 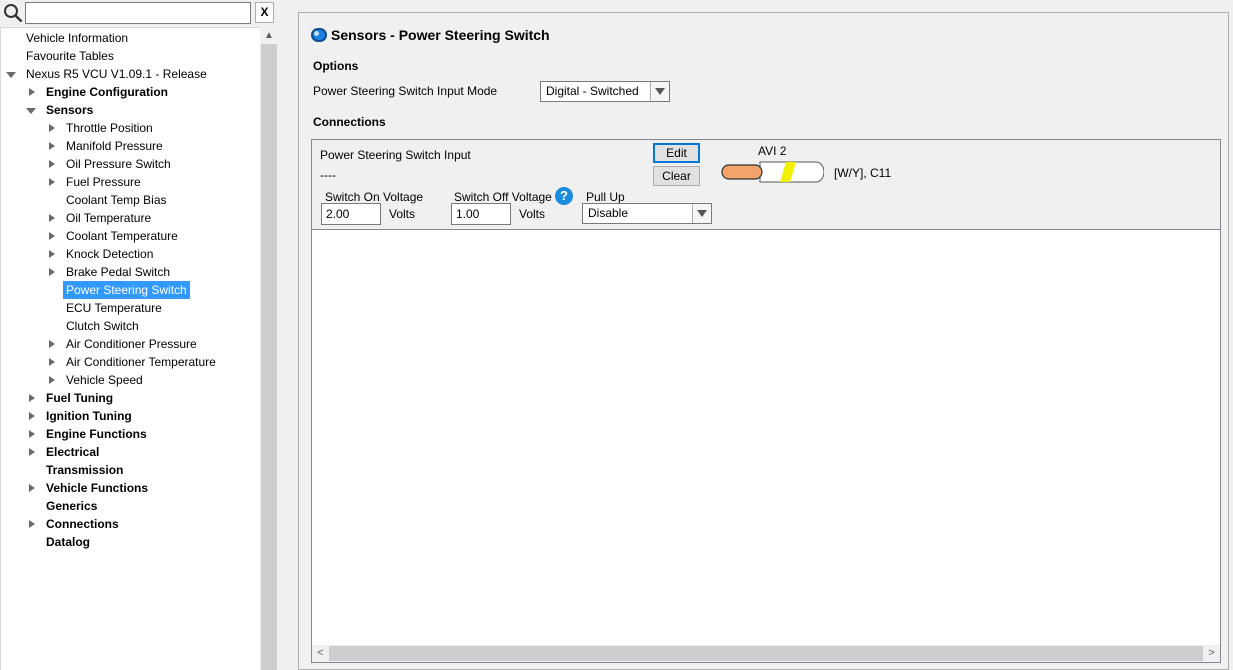 I want to click on clear-search-button: X, so click(x=264, y=12).